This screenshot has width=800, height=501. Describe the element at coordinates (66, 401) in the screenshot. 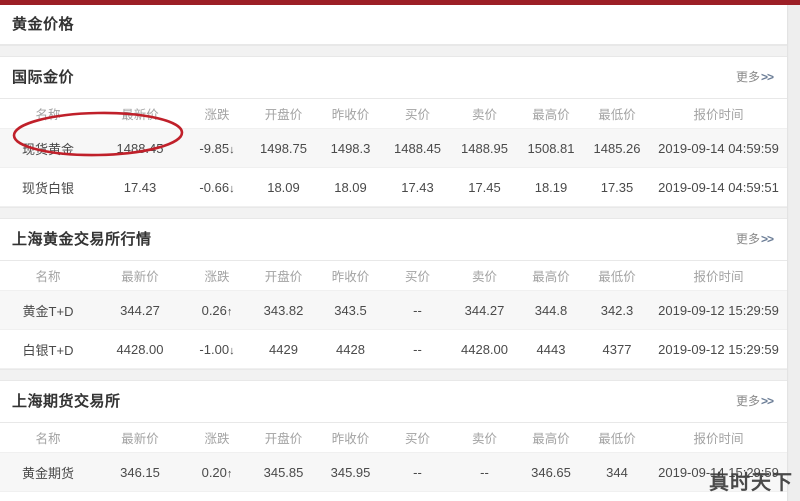

I see `section-title: 上海期货交易所` at that location.